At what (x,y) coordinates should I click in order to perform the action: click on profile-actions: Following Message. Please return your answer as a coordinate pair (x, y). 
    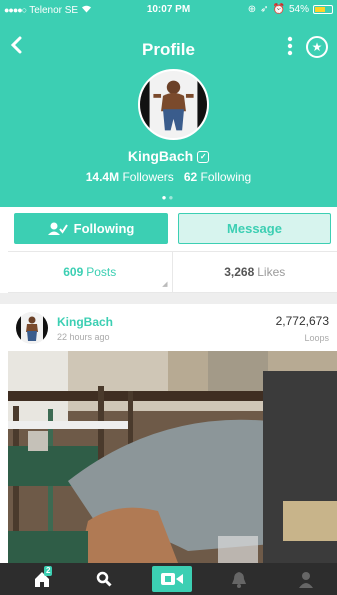
    Looking at the image, I should click on (172, 229).